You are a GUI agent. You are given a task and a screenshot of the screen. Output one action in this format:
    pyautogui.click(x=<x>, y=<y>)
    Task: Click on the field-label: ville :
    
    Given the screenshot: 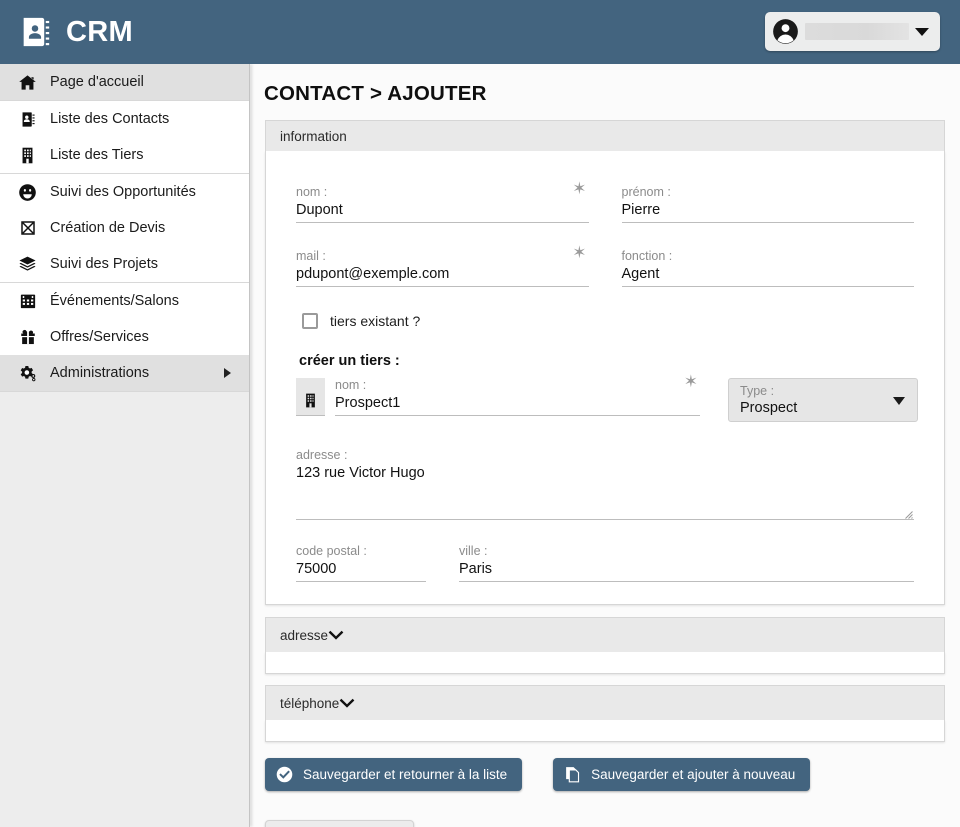 What is the action you would take?
    pyautogui.click(x=473, y=551)
    